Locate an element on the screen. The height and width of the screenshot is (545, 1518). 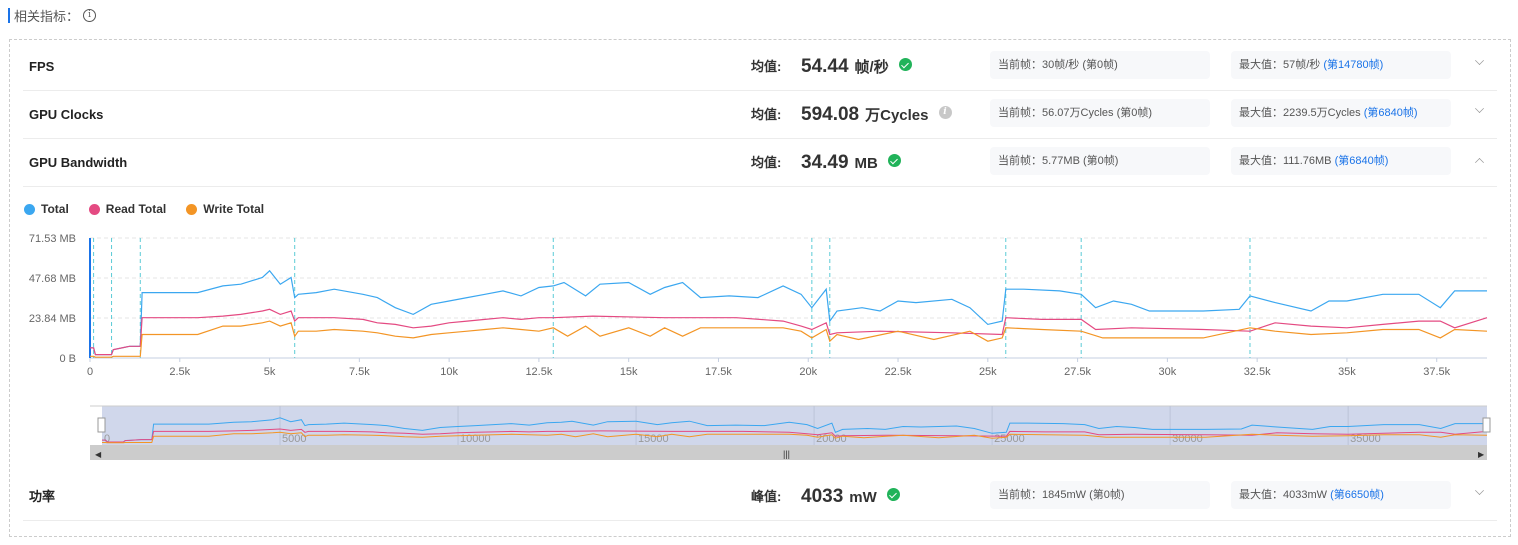
x-tick-label: 37.5k is located at coordinates (1436, 372).